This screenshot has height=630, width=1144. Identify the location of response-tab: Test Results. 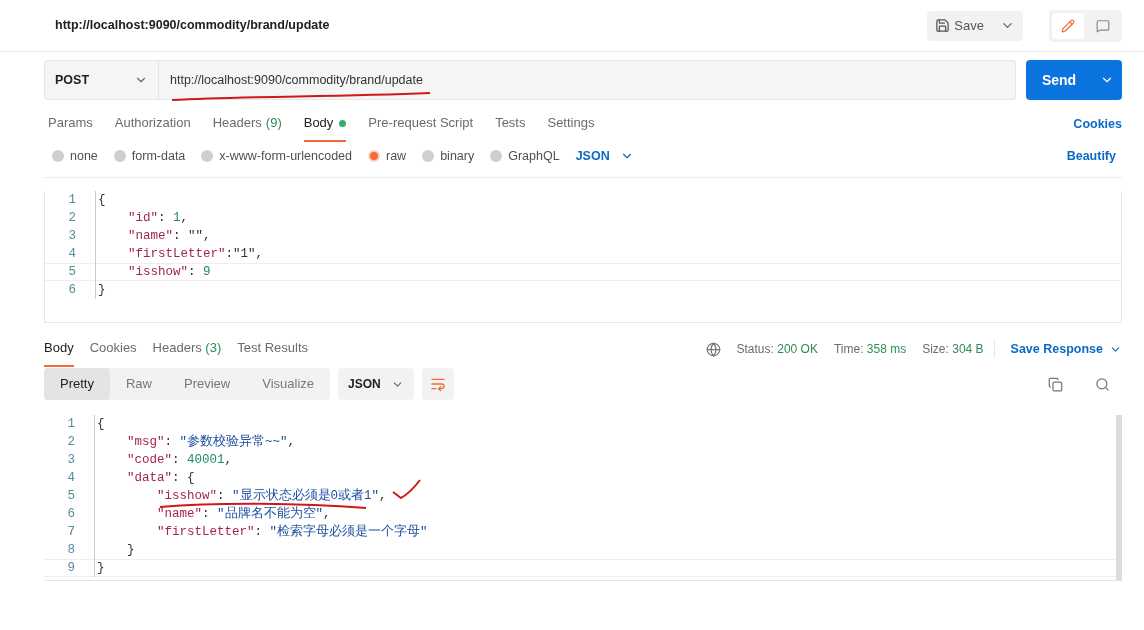
(273, 349).